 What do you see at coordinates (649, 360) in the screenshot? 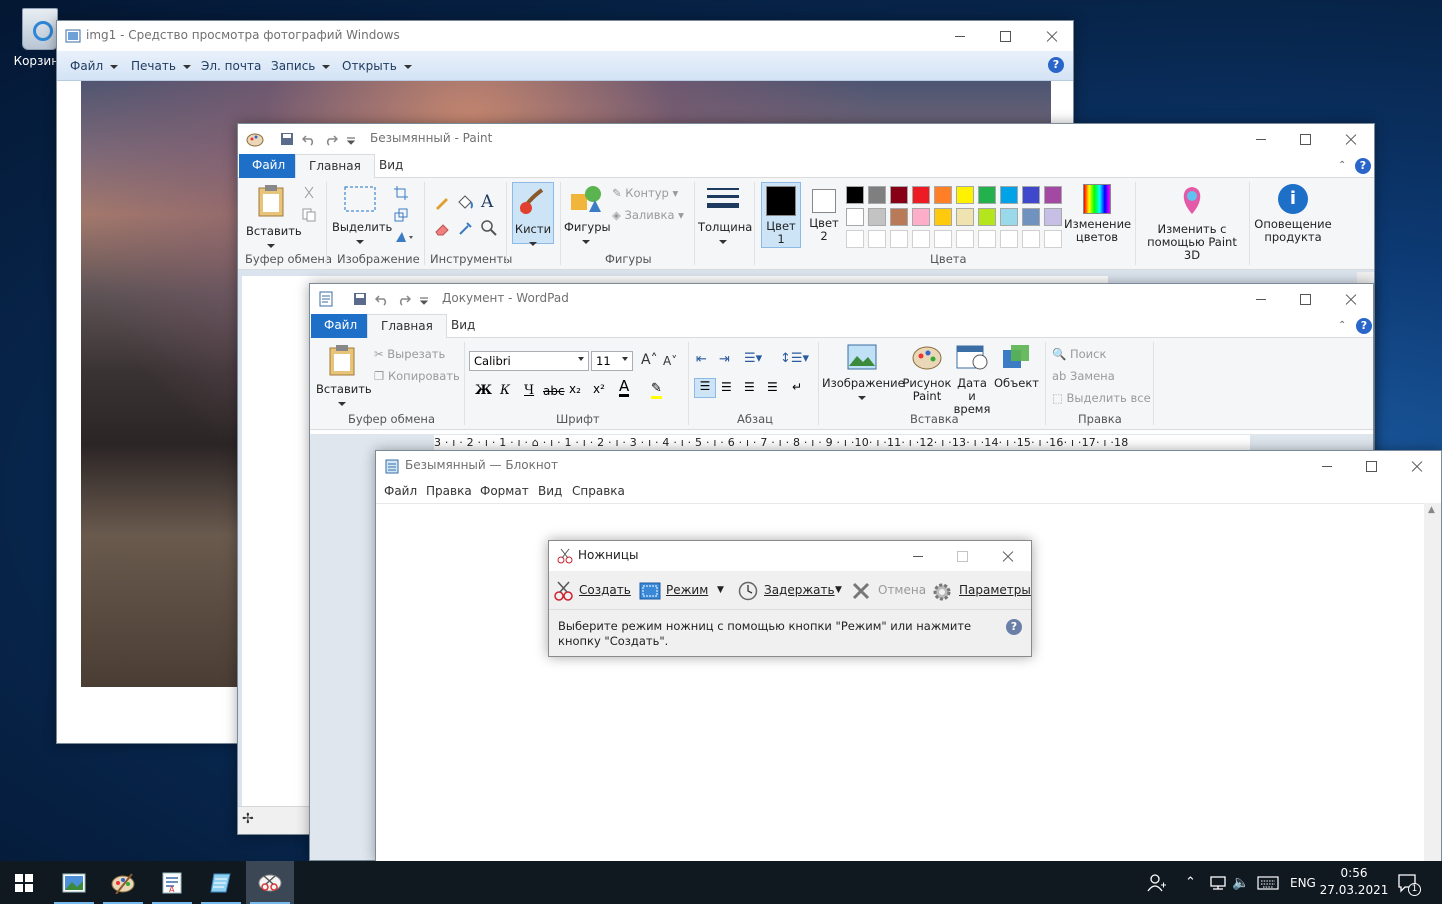
I see `grow-font-icon: A˄` at bounding box center [649, 360].